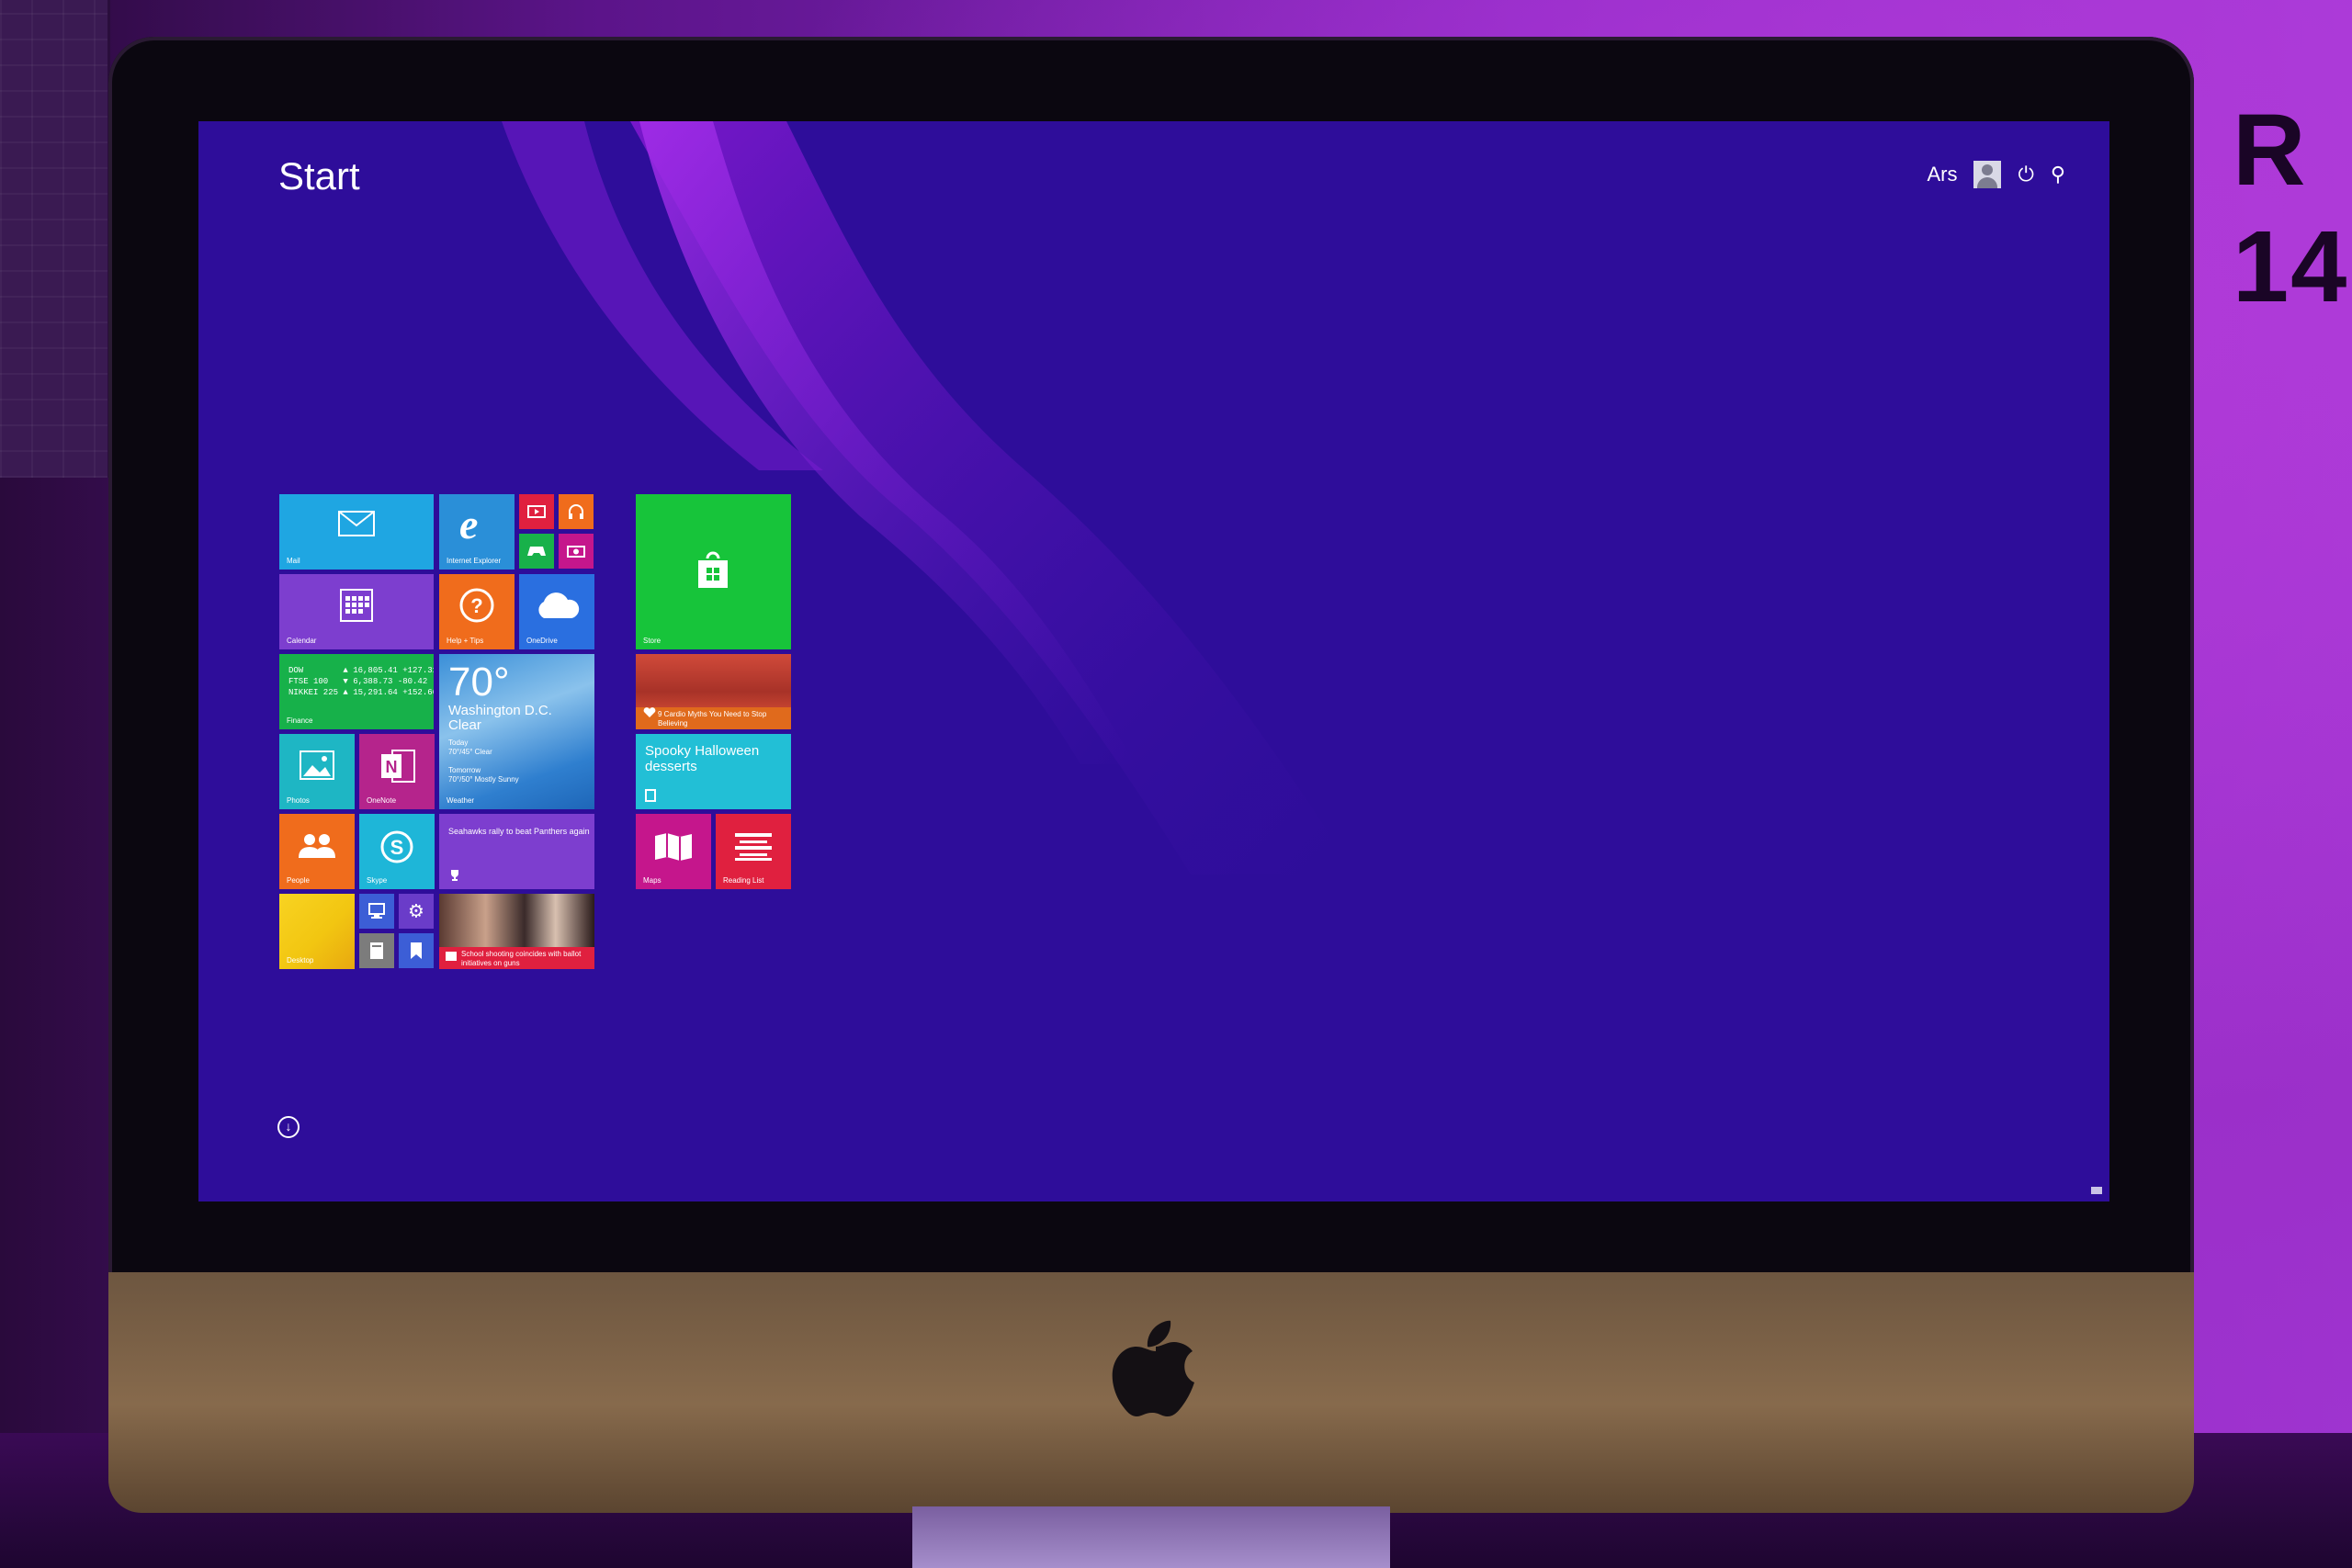  I want to click on gear-icon: ⚙, so click(416, 912).